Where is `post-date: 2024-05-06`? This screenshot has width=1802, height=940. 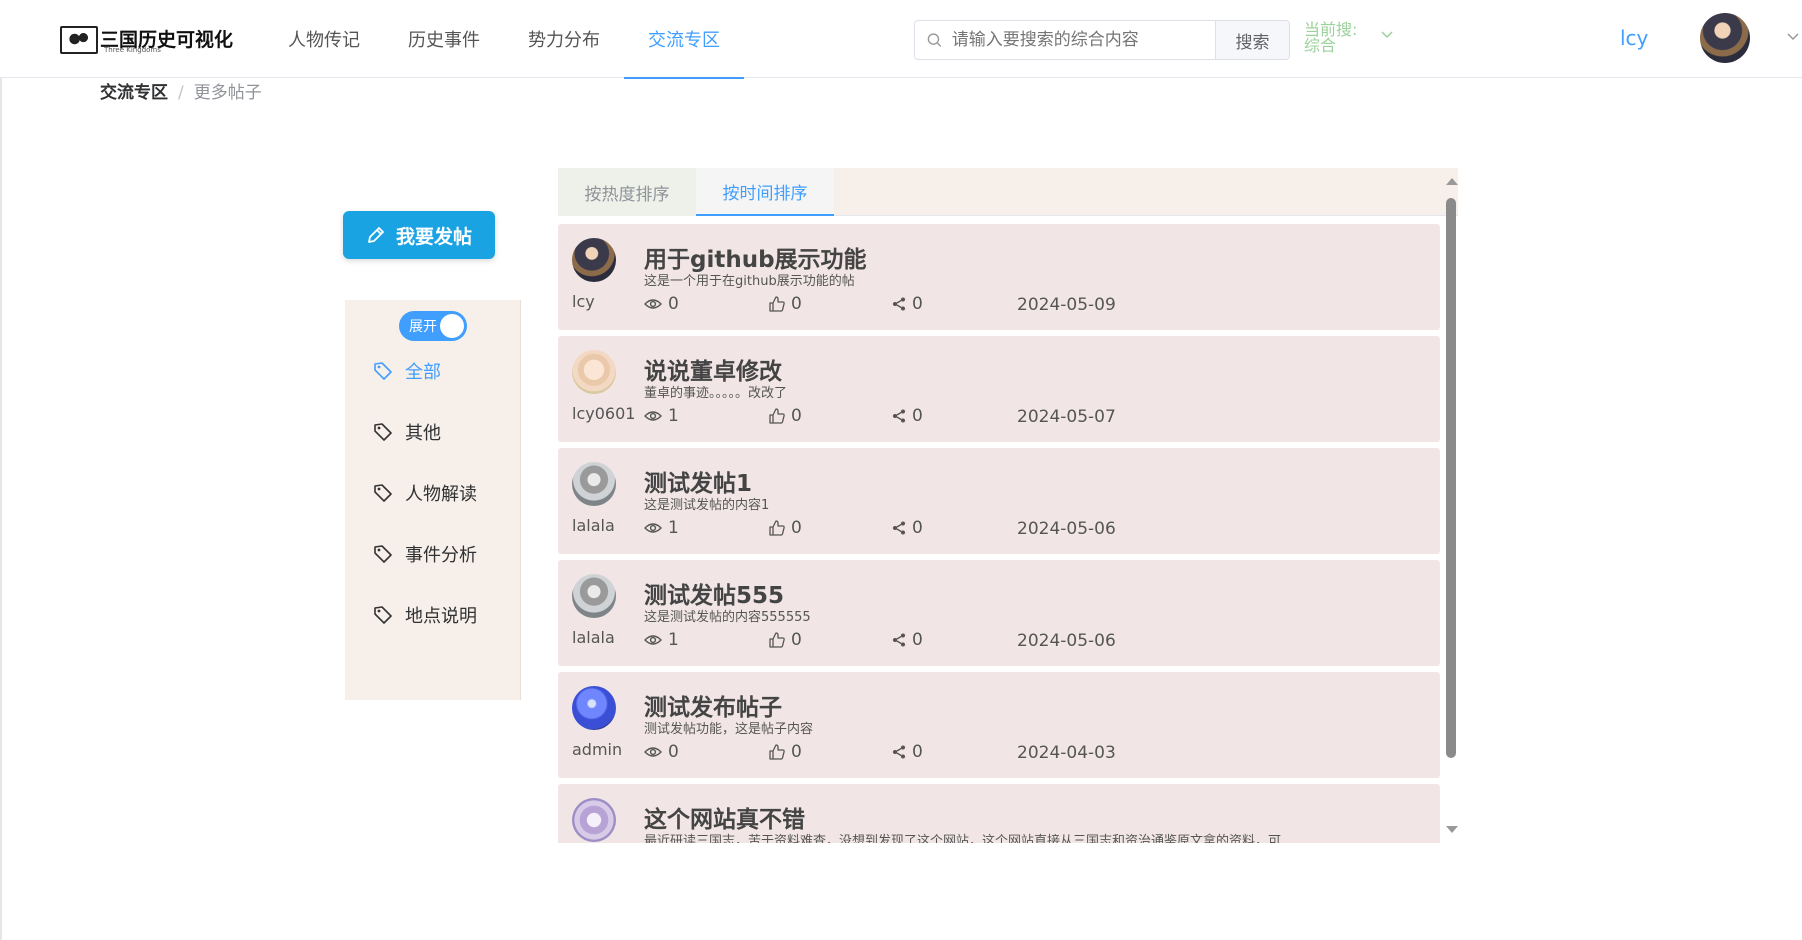 post-date: 2024-05-06 is located at coordinates (1066, 641).